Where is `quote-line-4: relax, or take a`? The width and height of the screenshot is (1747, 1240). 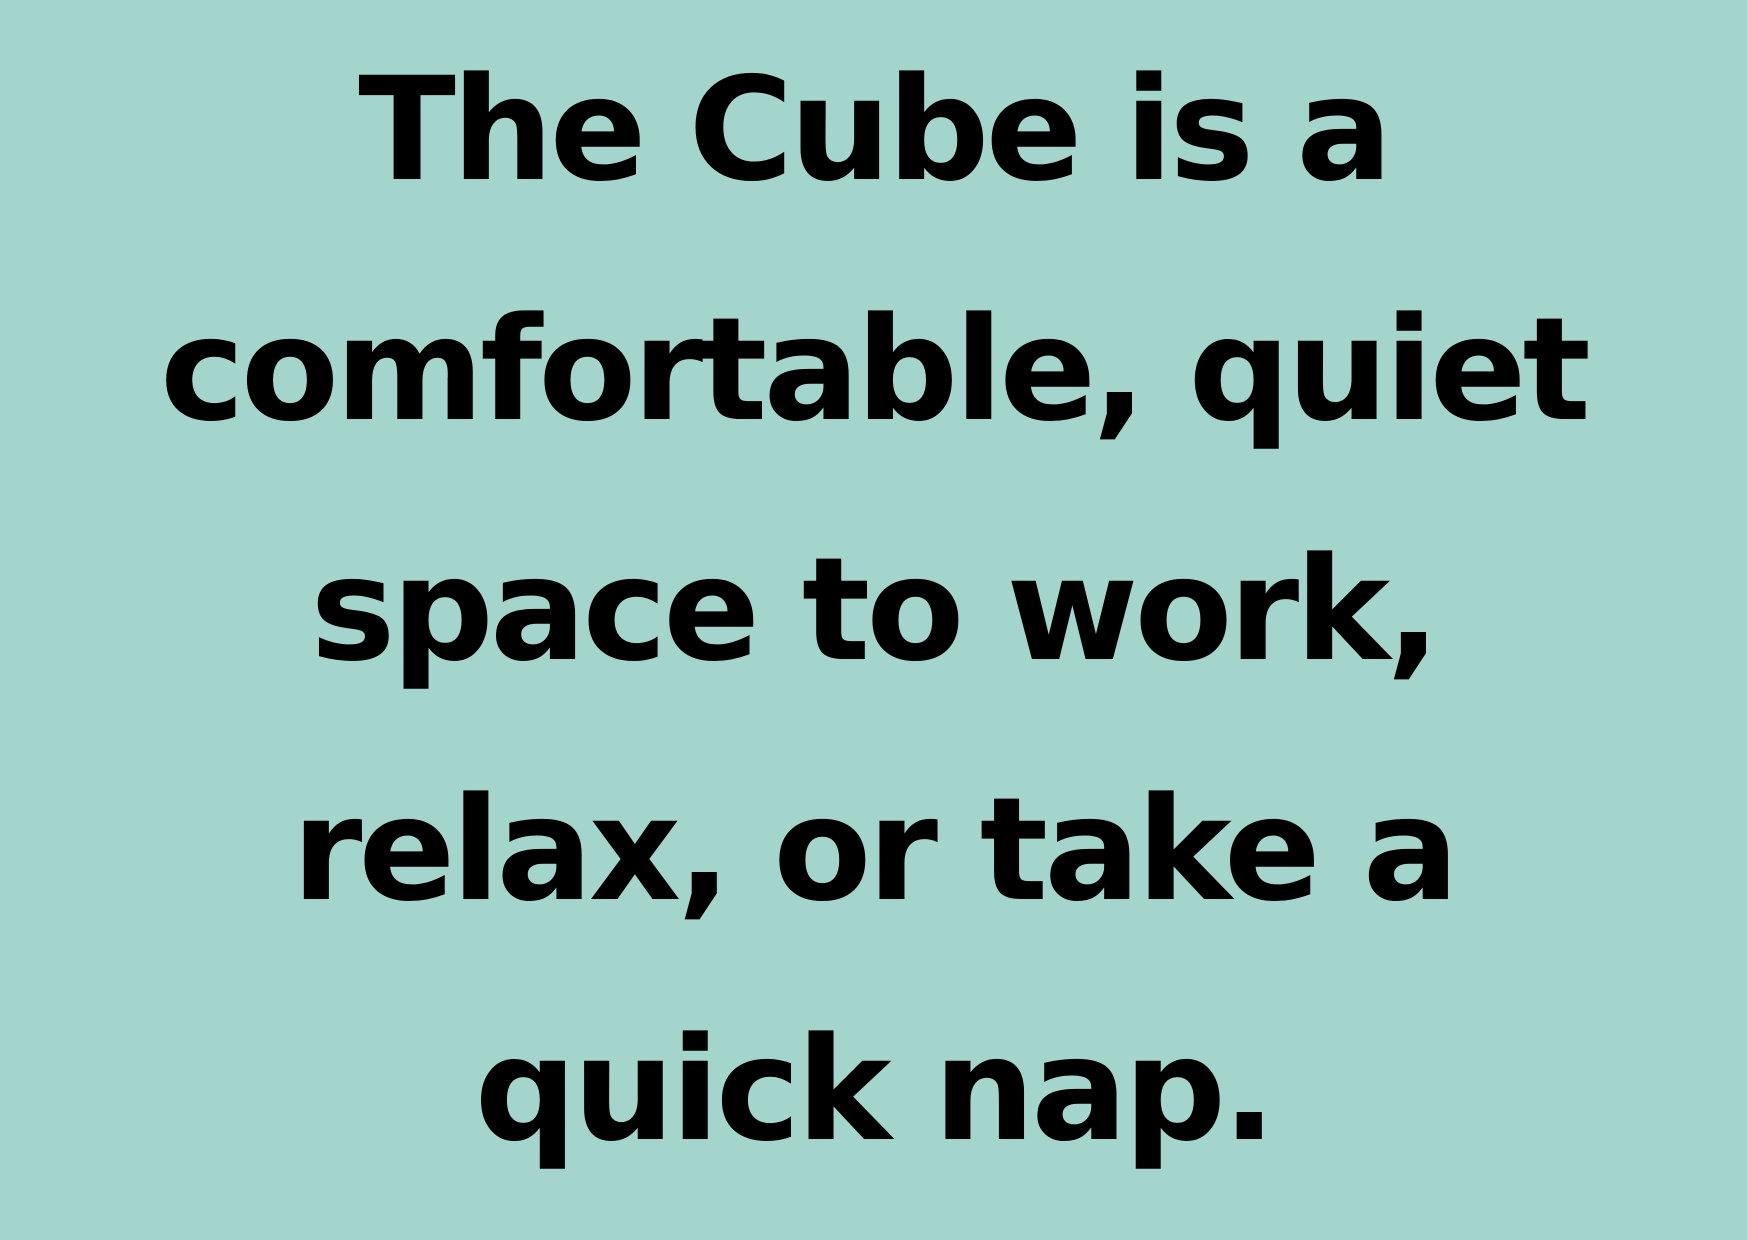 quote-line-4: relax, or take a is located at coordinates (875, 849).